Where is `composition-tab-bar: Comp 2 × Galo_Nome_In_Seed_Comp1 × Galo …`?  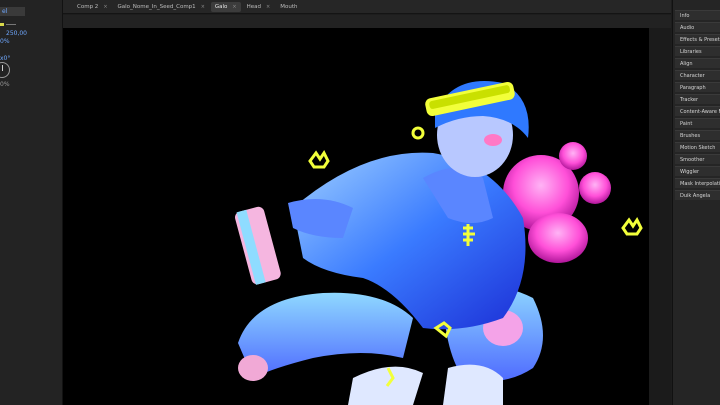
composition-tab-bar: Comp 2 × Galo_Nome_In_Seed_Comp1 × Galo … is located at coordinates (367, 7).